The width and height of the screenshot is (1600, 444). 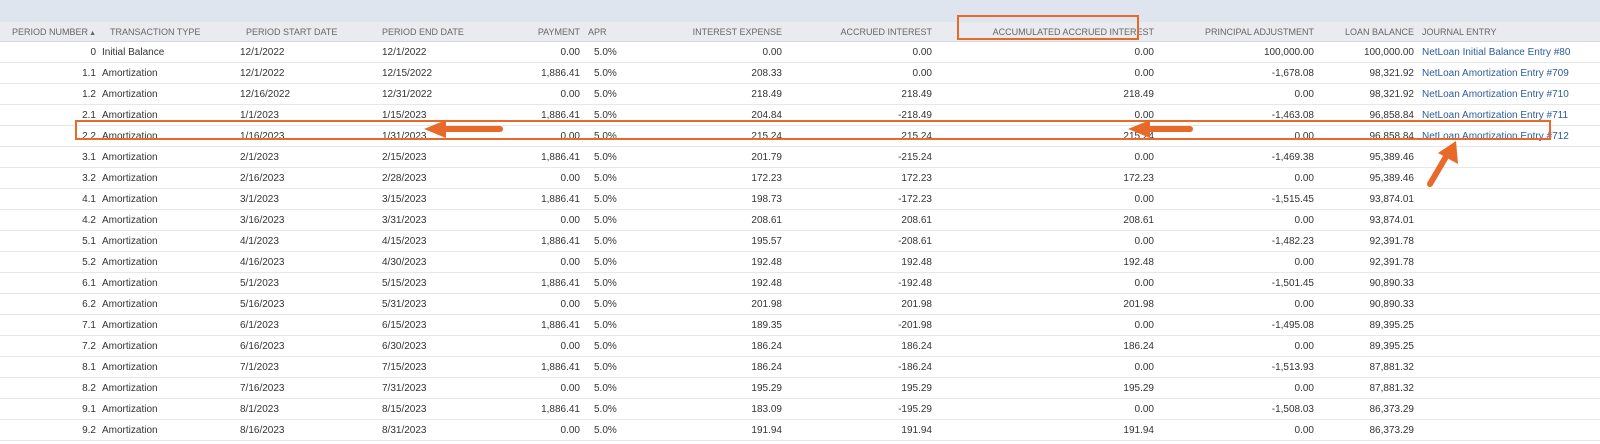 What do you see at coordinates (50, 409) in the screenshot?
I see `cell-period-number: 9.1` at bounding box center [50, 409].